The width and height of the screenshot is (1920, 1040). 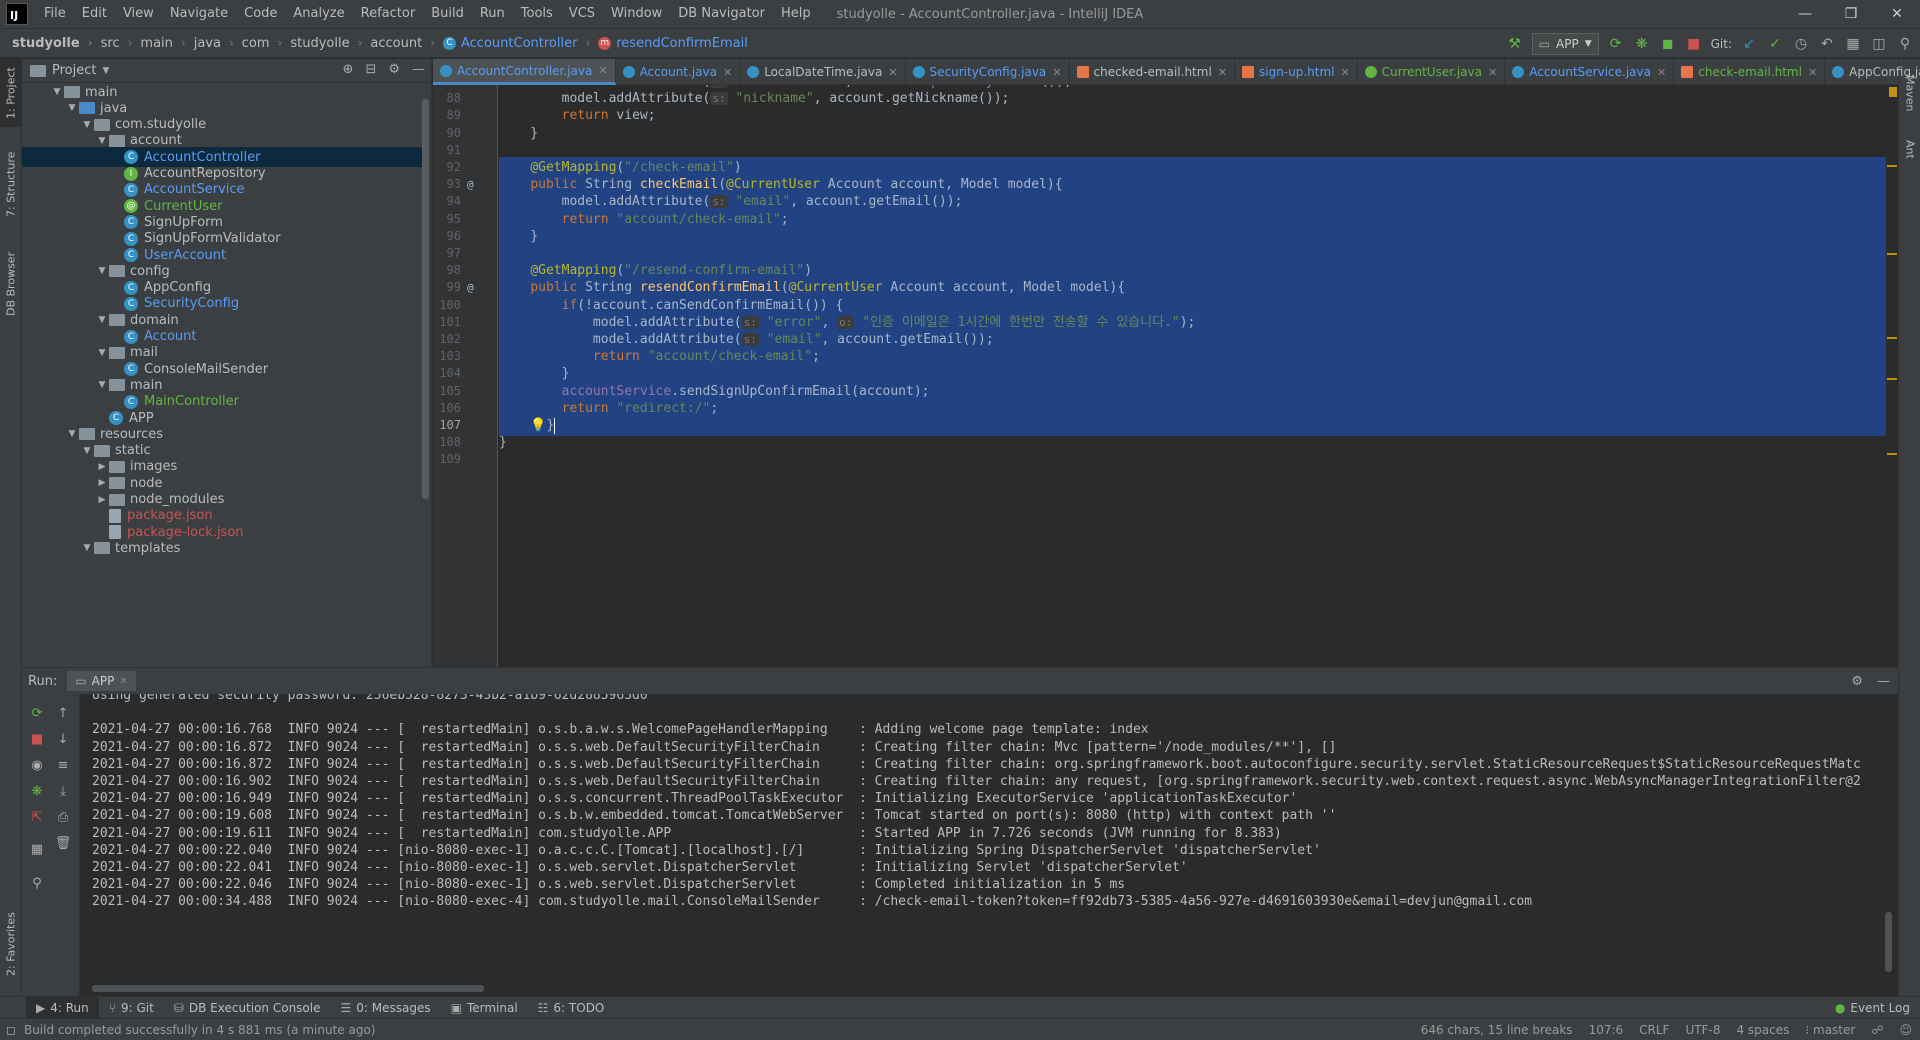 What do you see at coordinates (1830, 1030) in the screenshot?
I see `git-branch: ⁝ master` at bounding box center [1830, 1030].